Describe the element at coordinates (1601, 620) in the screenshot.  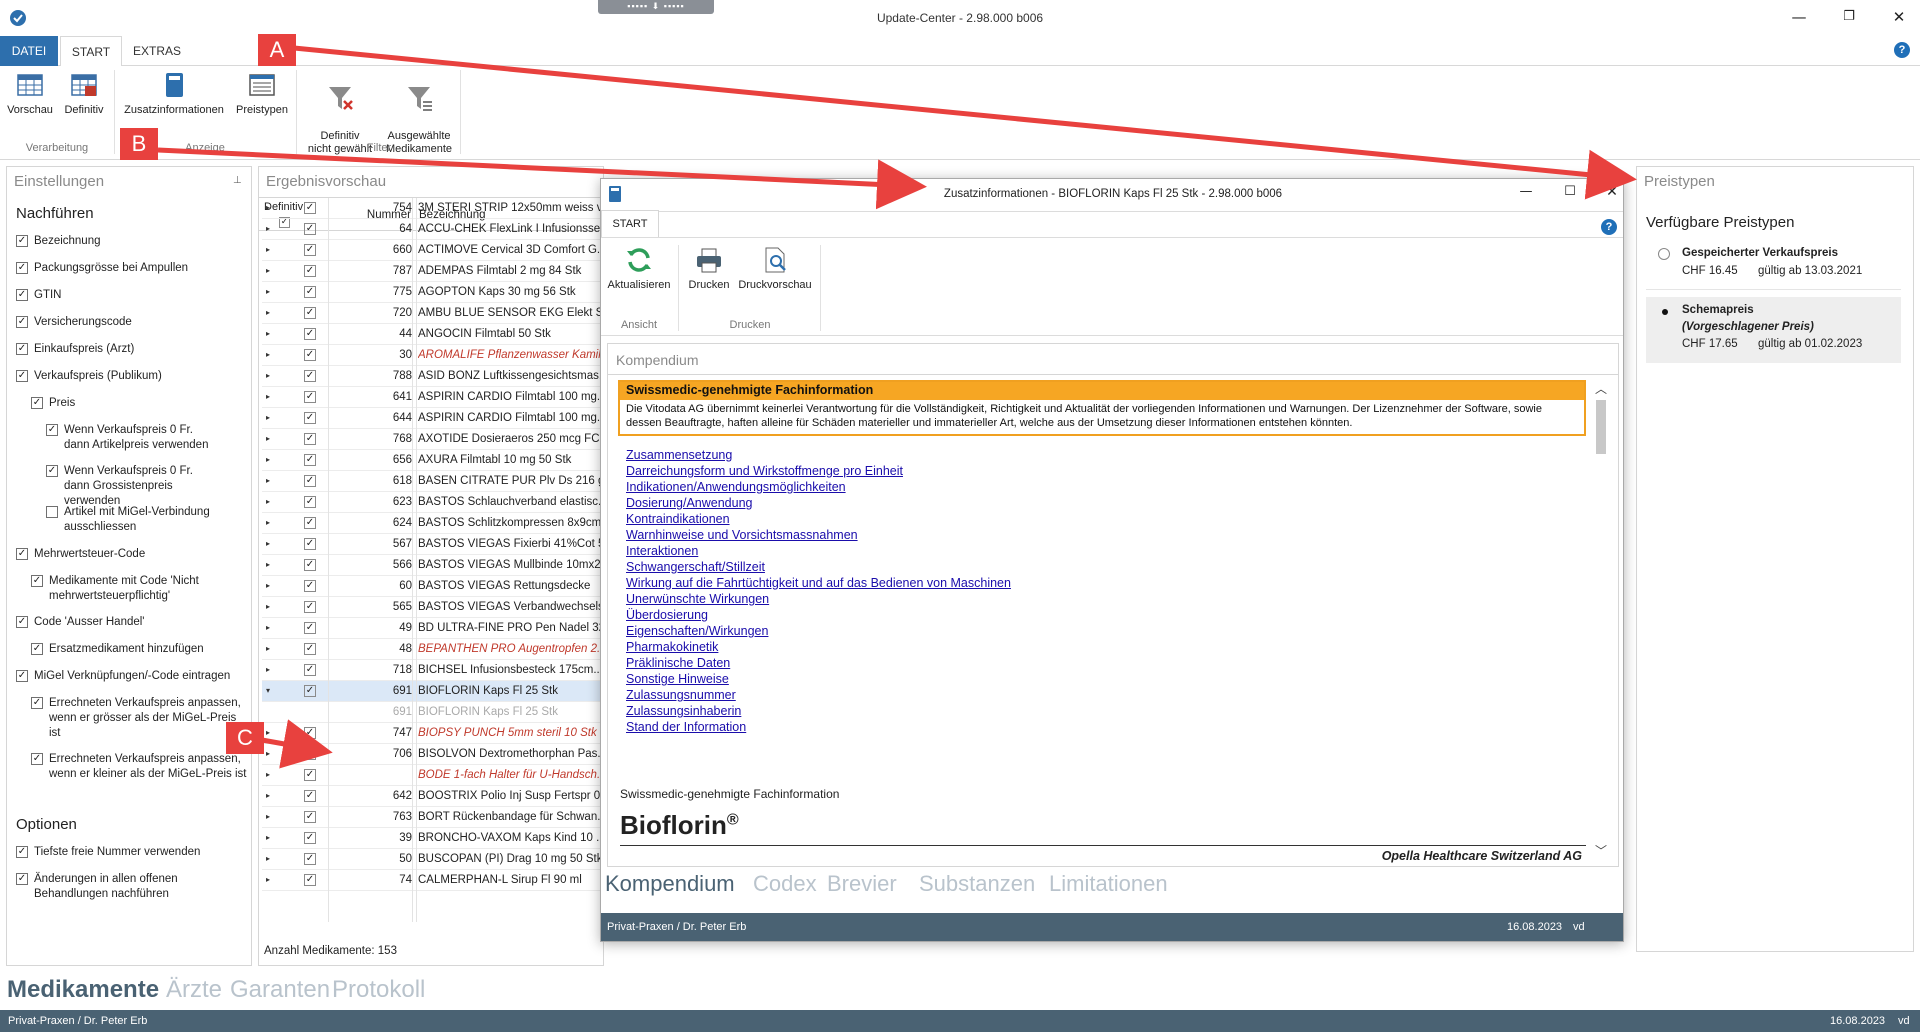
I see `scrollbar: ︿ ﹀` at that location.